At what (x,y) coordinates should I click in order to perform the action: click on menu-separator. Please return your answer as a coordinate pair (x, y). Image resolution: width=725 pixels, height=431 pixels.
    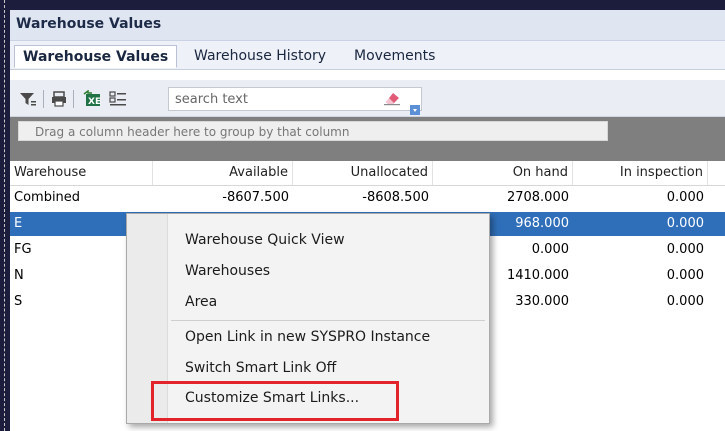
    Looking at the image, I should click on (328, 320).